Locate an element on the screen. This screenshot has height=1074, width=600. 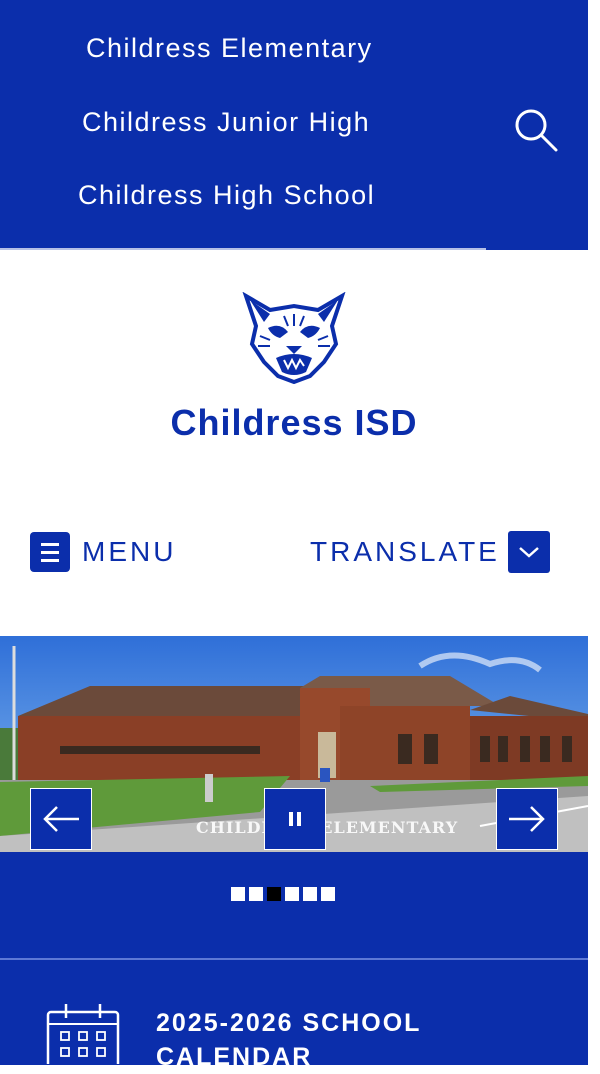
search-button is located at coordinates (536, 130).